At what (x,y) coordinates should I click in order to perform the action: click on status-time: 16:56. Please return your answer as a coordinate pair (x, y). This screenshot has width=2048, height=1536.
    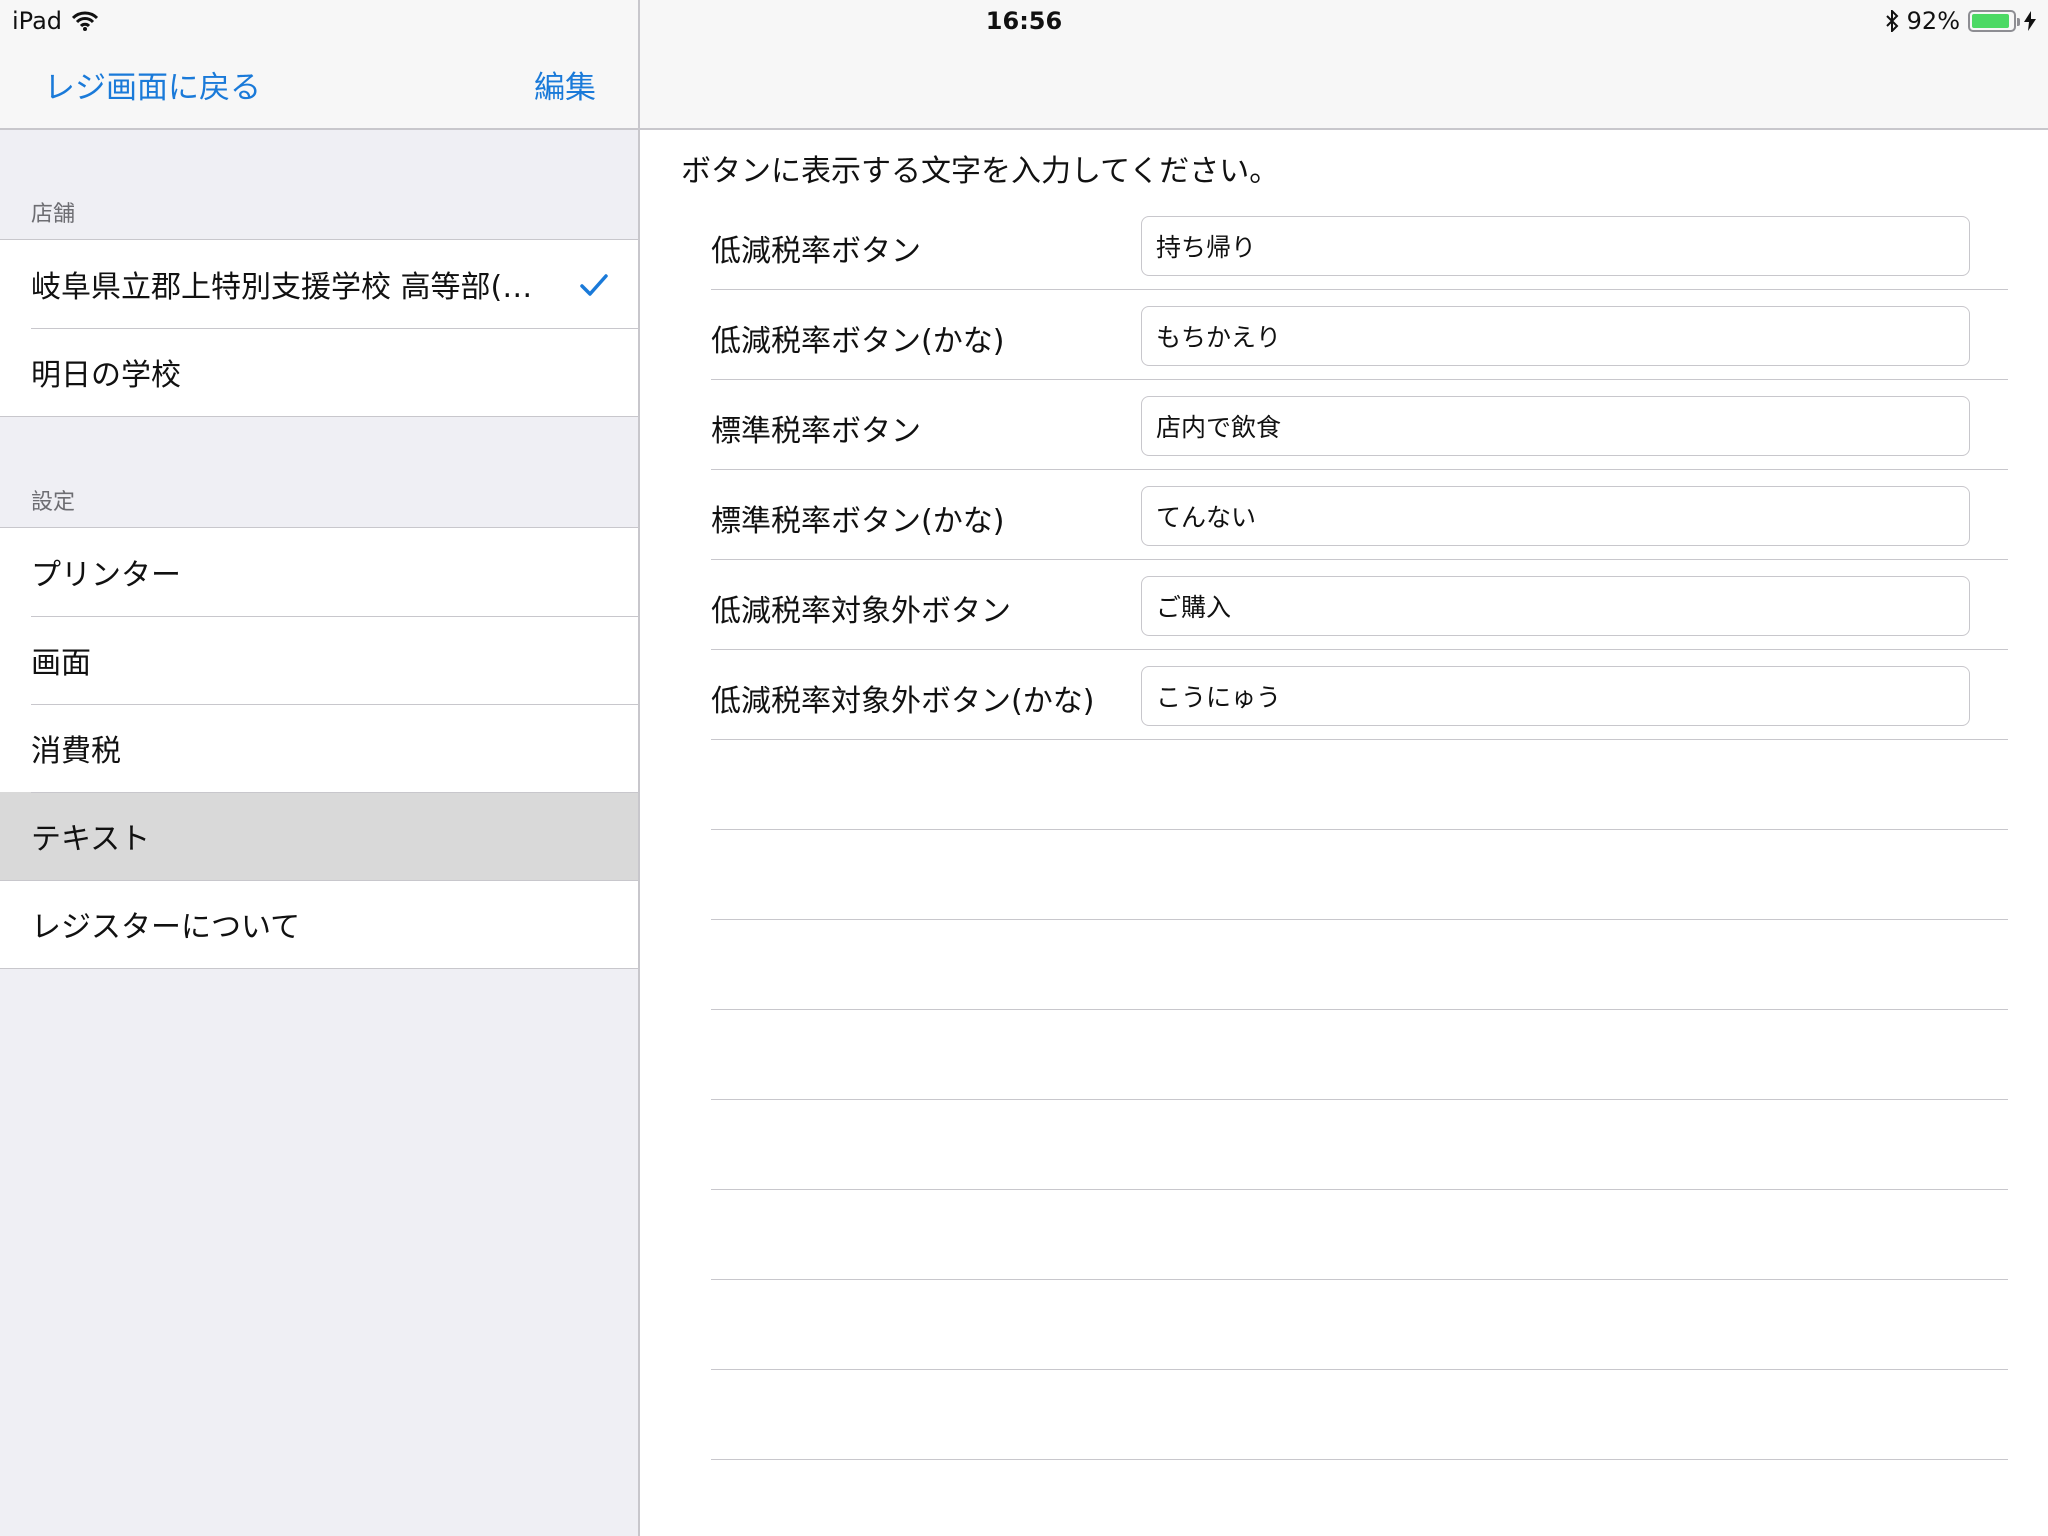
    Looking at the image, I should click on (1024, 21).